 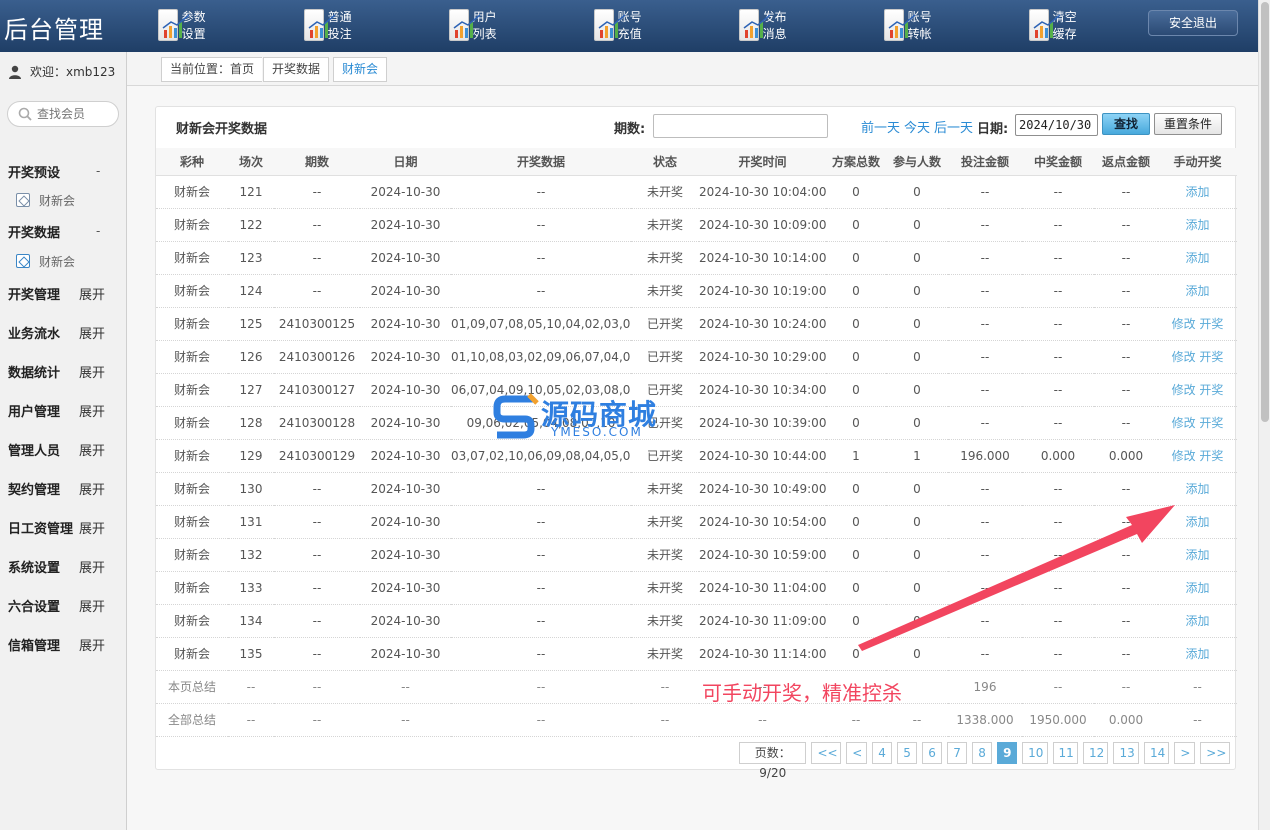 What do you see at coordinates (857, 753) in the screenshot?
I see `prev-page-button: <` at bounding box center [857, 753].